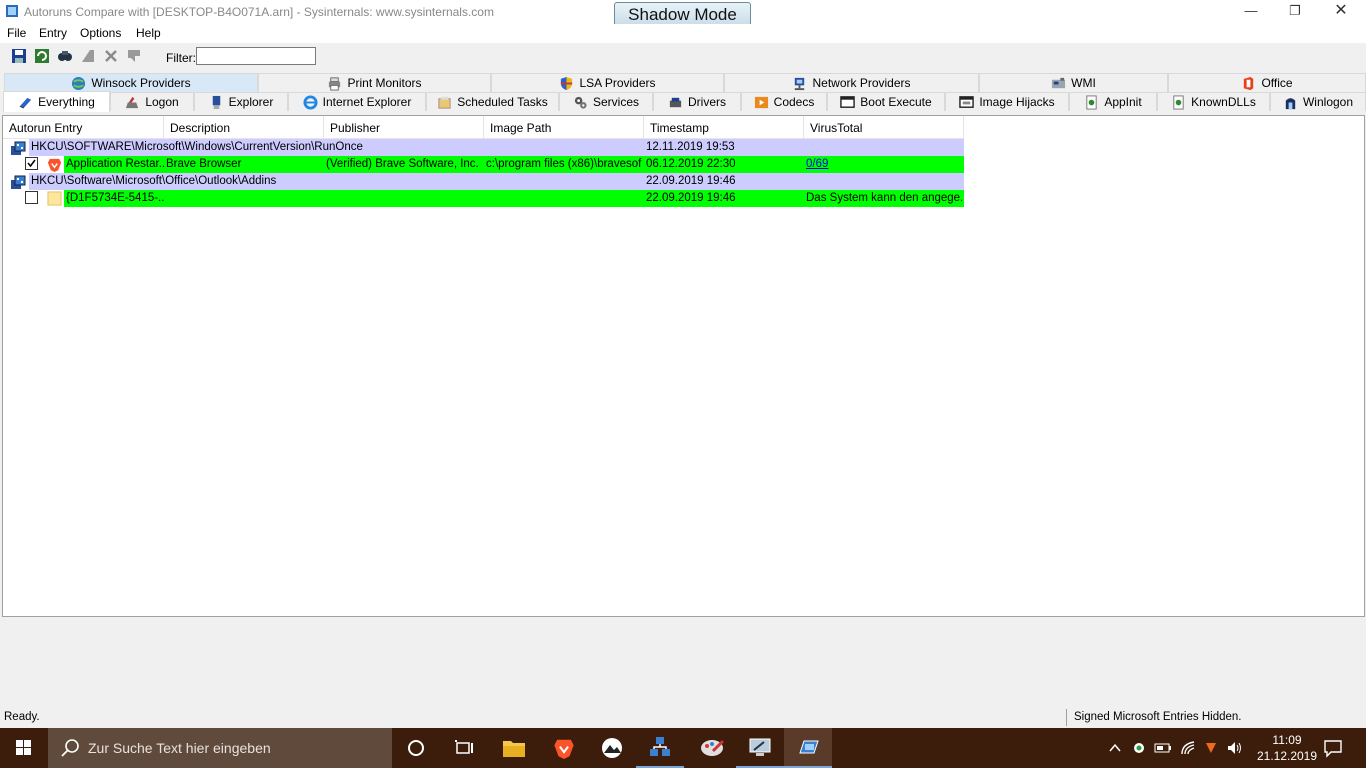 This screenshot has height=768, width=1366. What do you see at coordinates (690, 147) in the screenshot?
I see `group-timestamp: 12.11.2019 19:53` at bounding box center [690, 147].